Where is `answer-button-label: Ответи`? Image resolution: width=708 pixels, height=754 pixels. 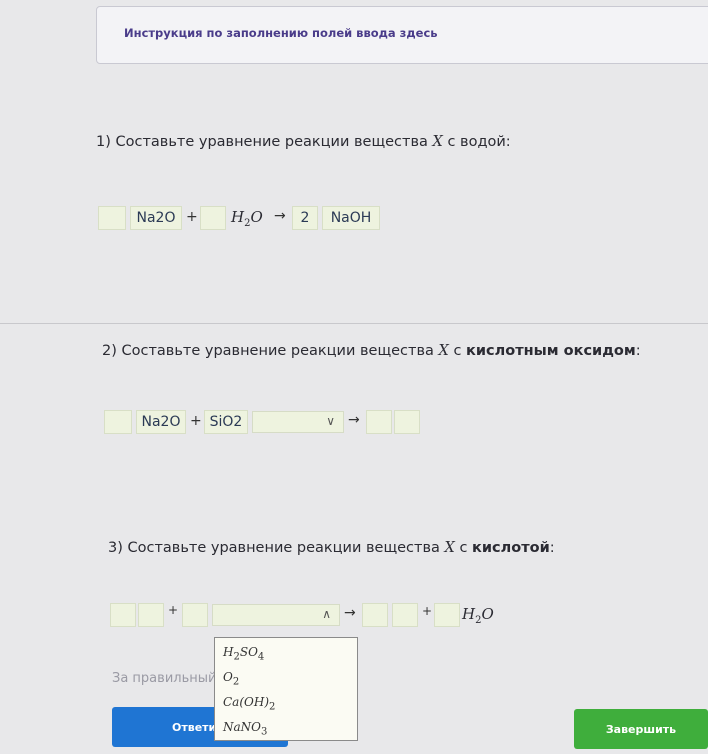 answer-button-label: Ответи is located at coordinates (194, 727).